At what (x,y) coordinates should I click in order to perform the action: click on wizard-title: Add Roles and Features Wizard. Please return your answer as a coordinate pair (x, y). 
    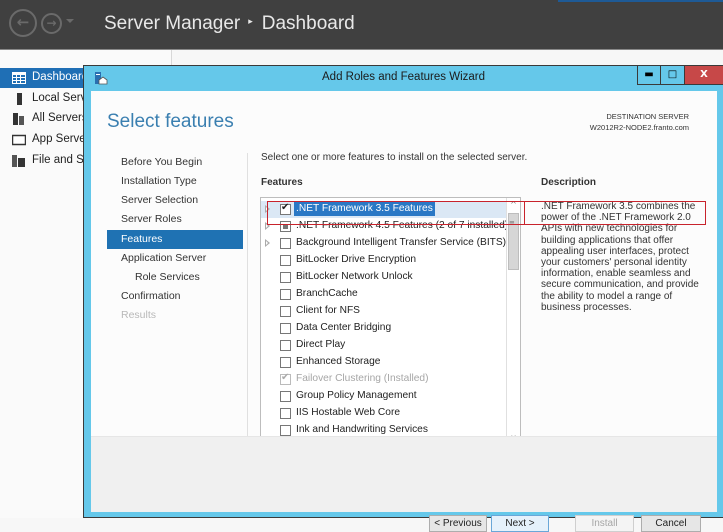
    Looking at the image, I should click on (403, 77).